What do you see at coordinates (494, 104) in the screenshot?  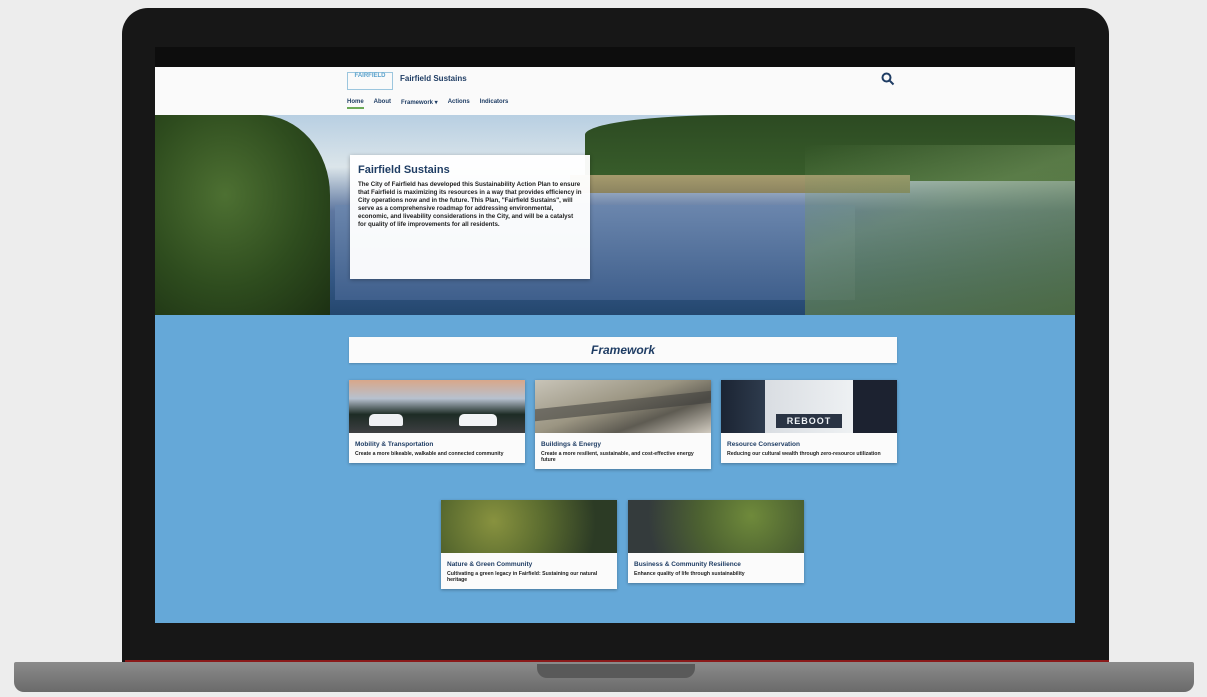 I see `nav-indicators: Indicators` at bounding box center [494, 104].